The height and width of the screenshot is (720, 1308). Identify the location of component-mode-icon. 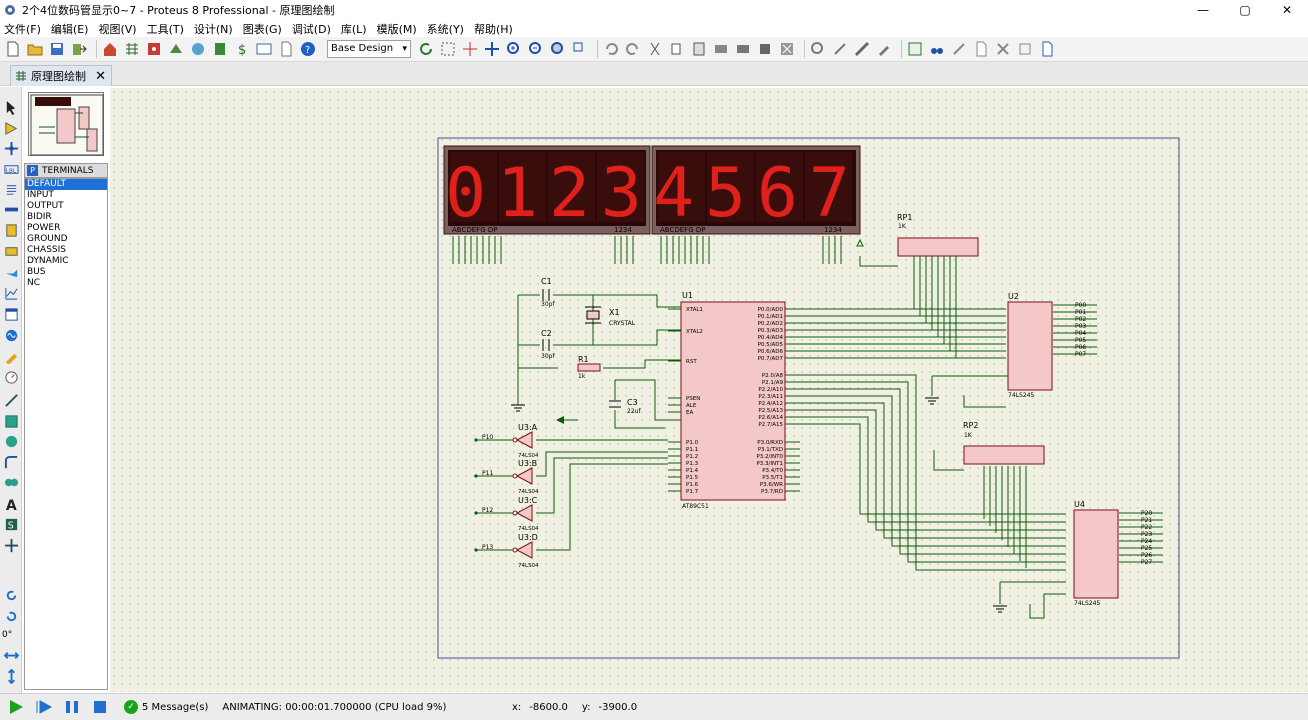
(11, 128).